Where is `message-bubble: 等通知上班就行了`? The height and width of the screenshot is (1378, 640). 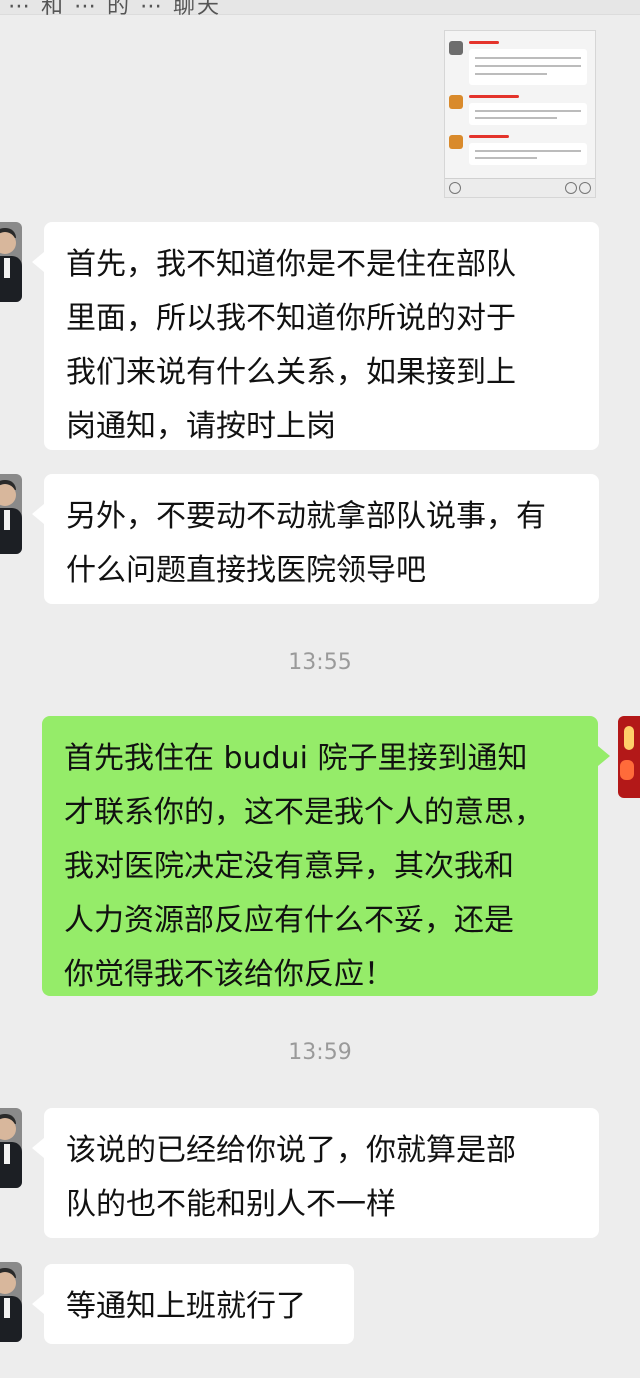 message-bubble: 等通知上班就行了 is located at coordinates (193, 1304).